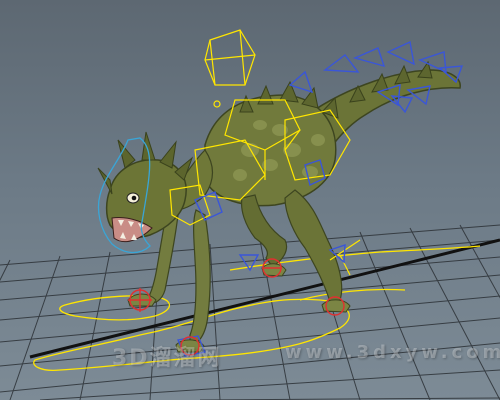 The image size is (500, 400). What do you see at coordinates (392, 352) in the screenshot?
I see `watermark-right-text: www.3dxyw.com` at bounding box center [392, 352].